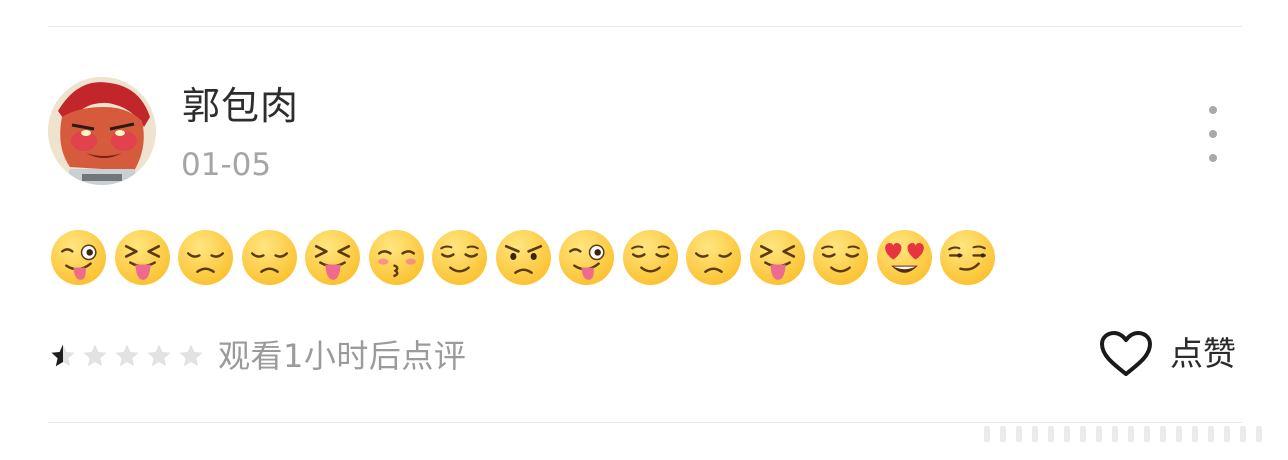  I want to click on top-divider, so click(645, 26).